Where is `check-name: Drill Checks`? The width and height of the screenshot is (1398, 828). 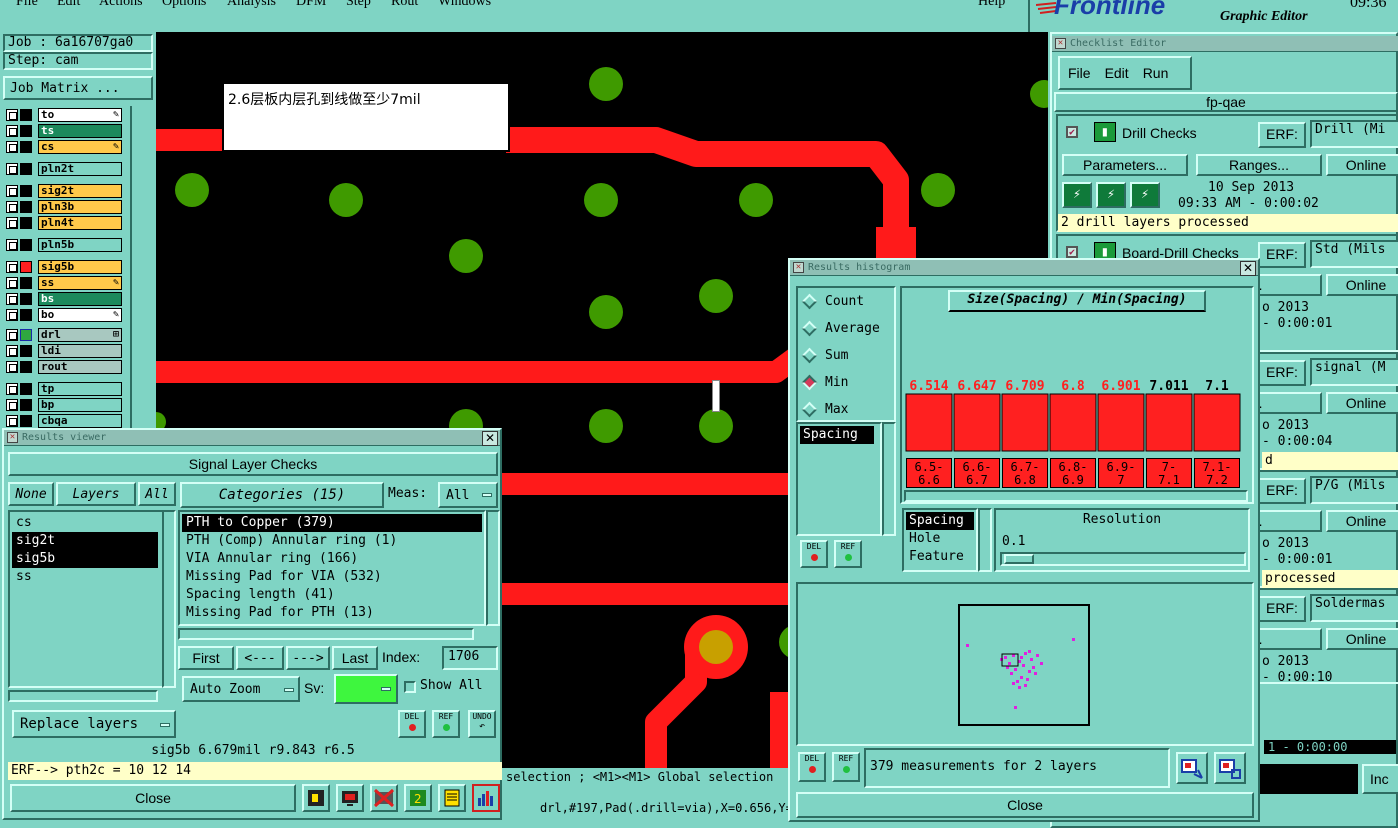 check-name: Drill Checks is located at coordinates (1159, 133).